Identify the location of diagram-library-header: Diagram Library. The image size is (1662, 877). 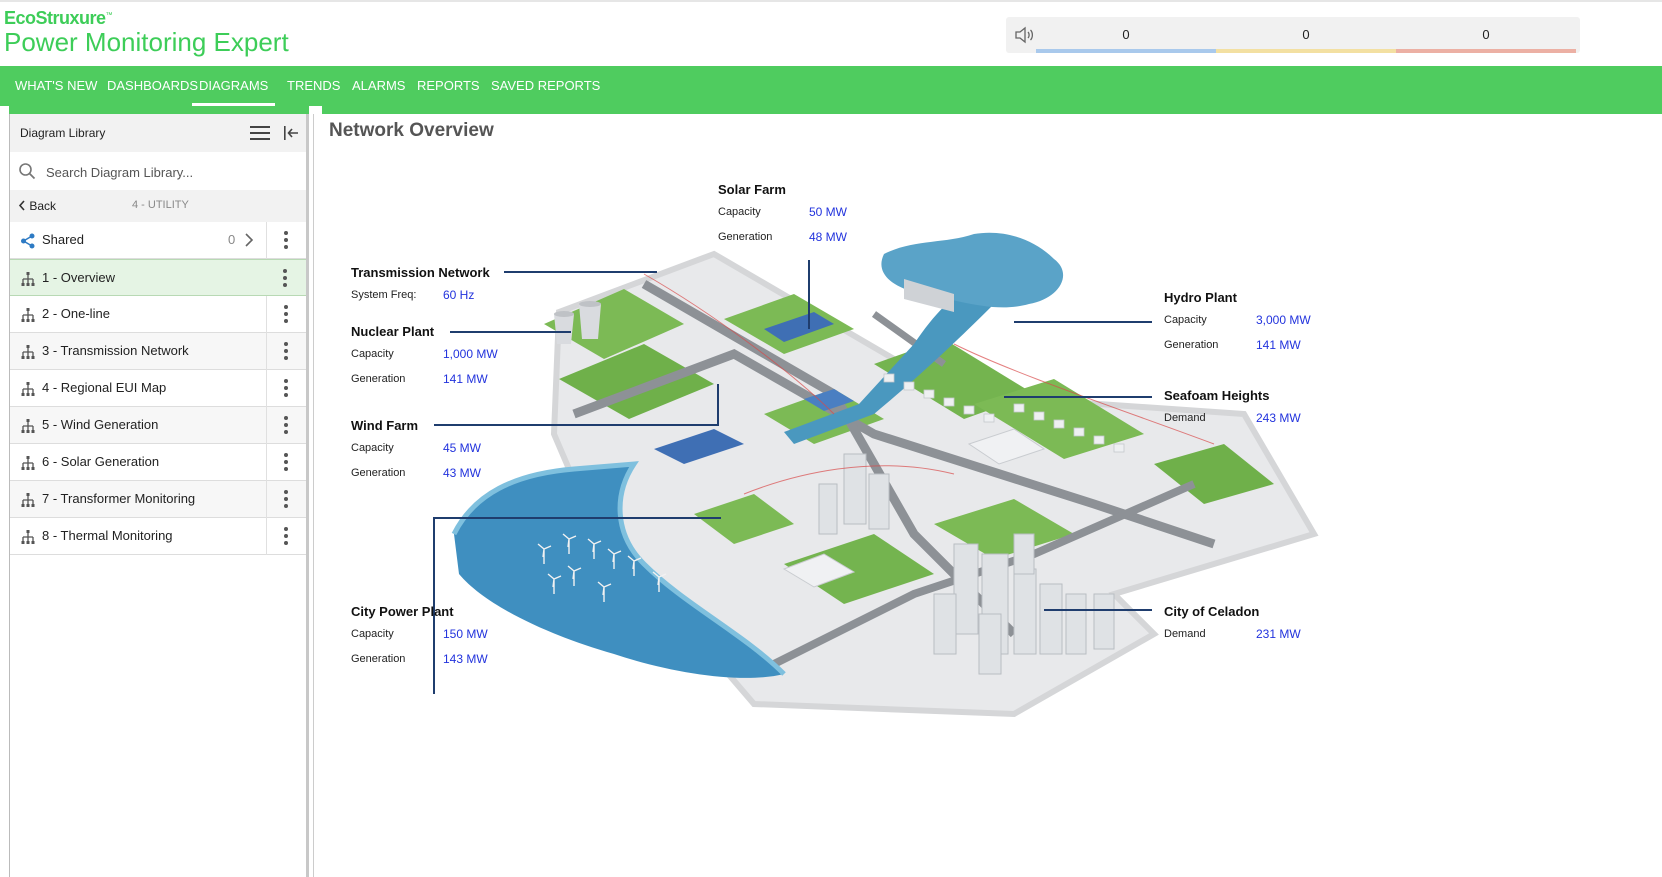
(158, 133).